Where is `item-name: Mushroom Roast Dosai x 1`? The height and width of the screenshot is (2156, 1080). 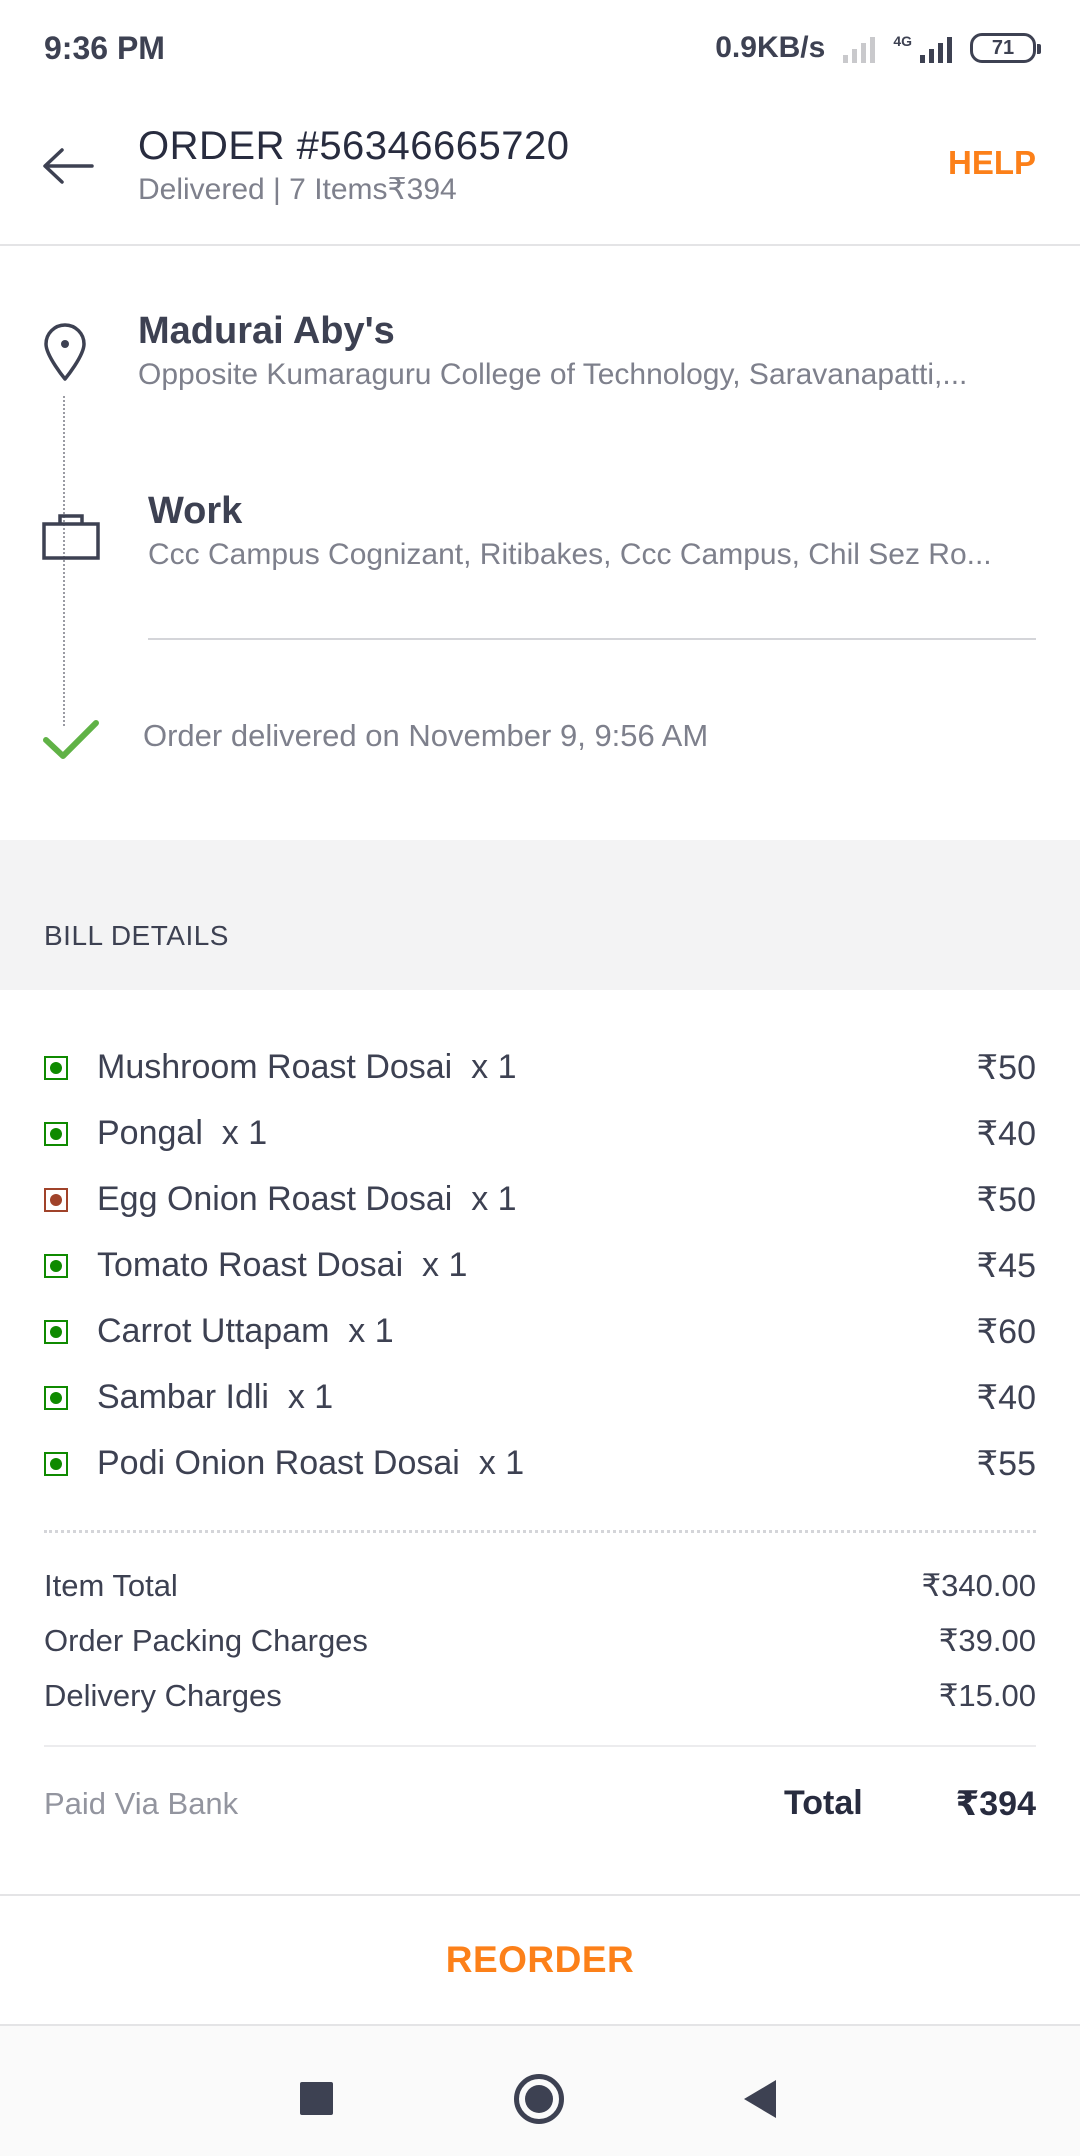
item-name: Mushroom Roast Dosai x 1 is located at coordinates (307, 1067).